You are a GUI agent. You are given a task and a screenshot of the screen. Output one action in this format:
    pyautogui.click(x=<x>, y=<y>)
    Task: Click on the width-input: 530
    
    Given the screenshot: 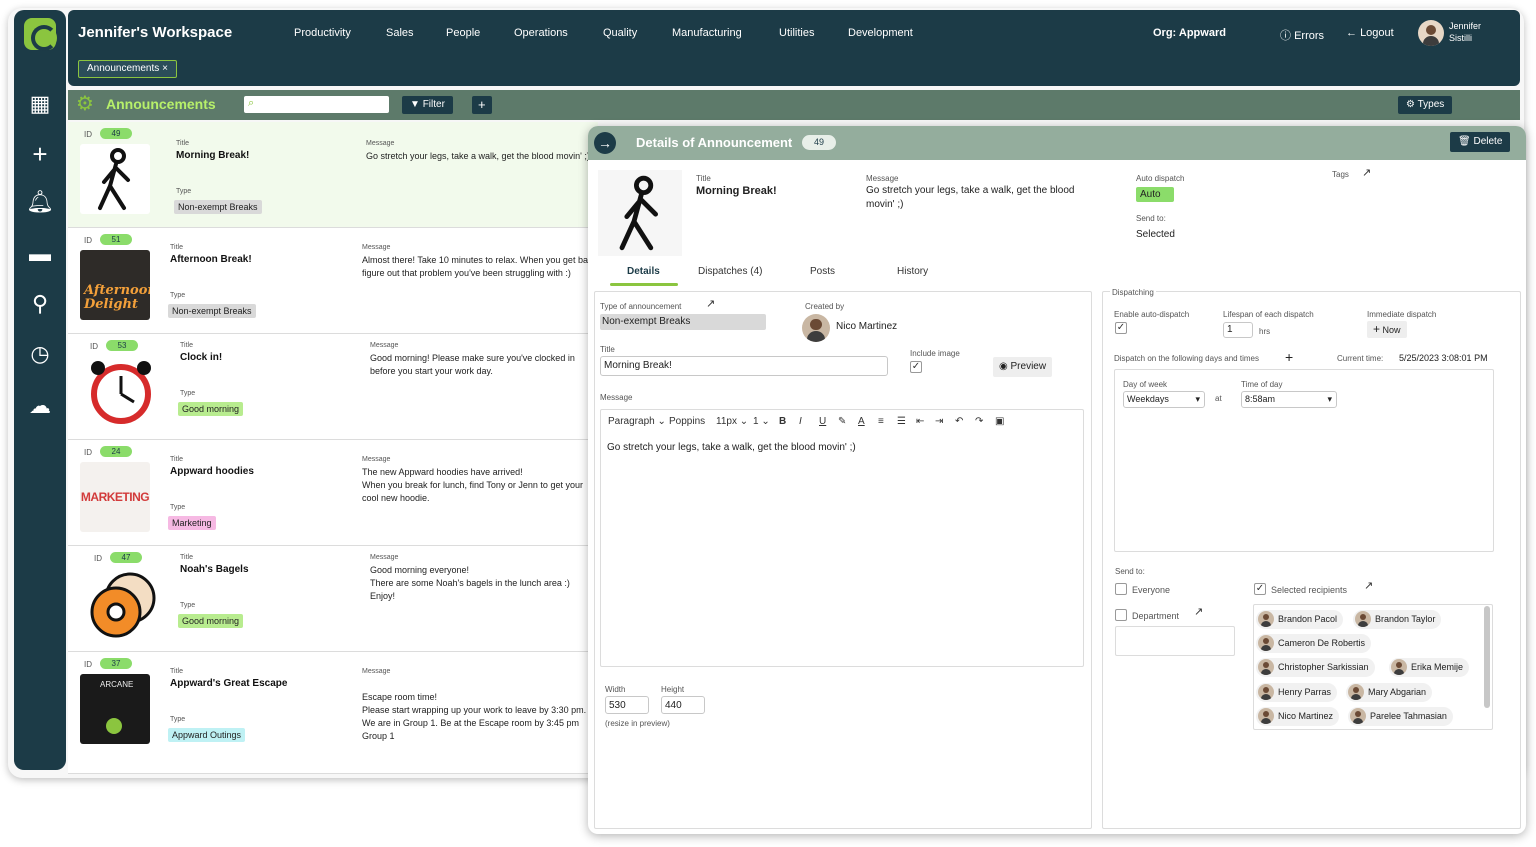 What is the action you would take?
    pyautogui.click(x=627, y=705)
    